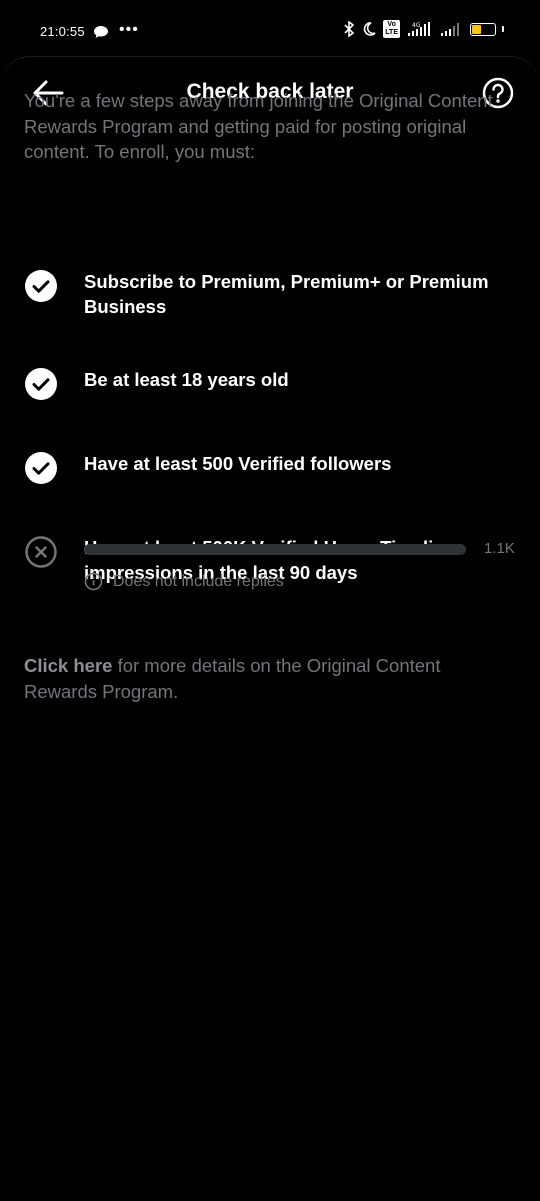 This screenshot has width=540, height=1201. What do you see at coordinates (186, 379) in the screenshot?
I see `requirement-label: Be at least 18 years old` at bounding box center [186, 379].